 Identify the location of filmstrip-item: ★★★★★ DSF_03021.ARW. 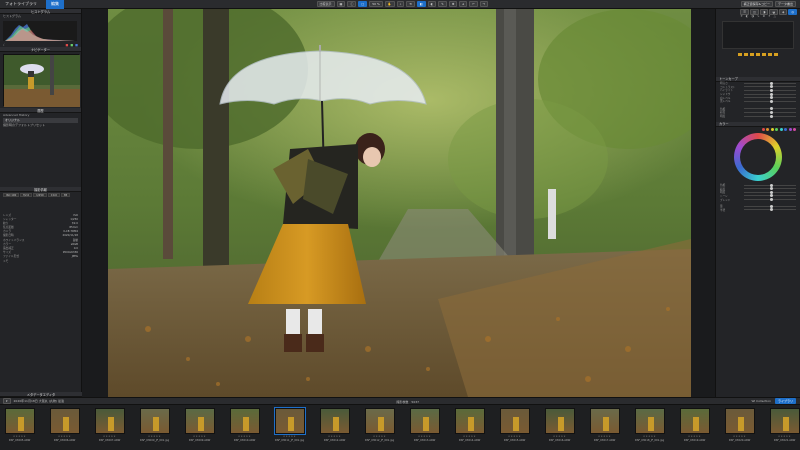
(782, 429).